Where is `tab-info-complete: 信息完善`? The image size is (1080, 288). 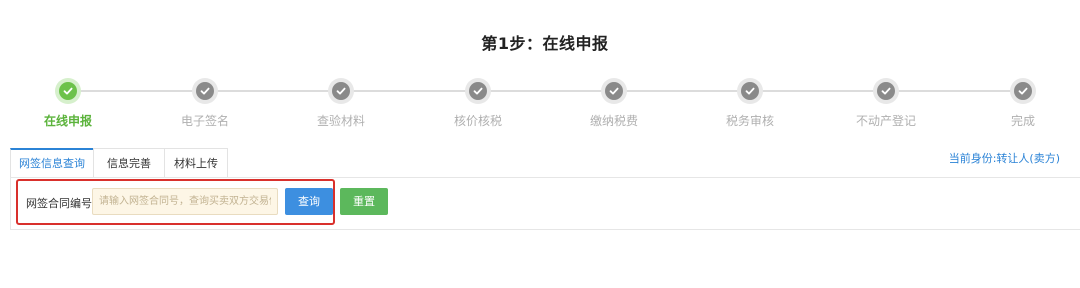
tab-info-complete: 信息完善 is located at coordinates (129, 162).